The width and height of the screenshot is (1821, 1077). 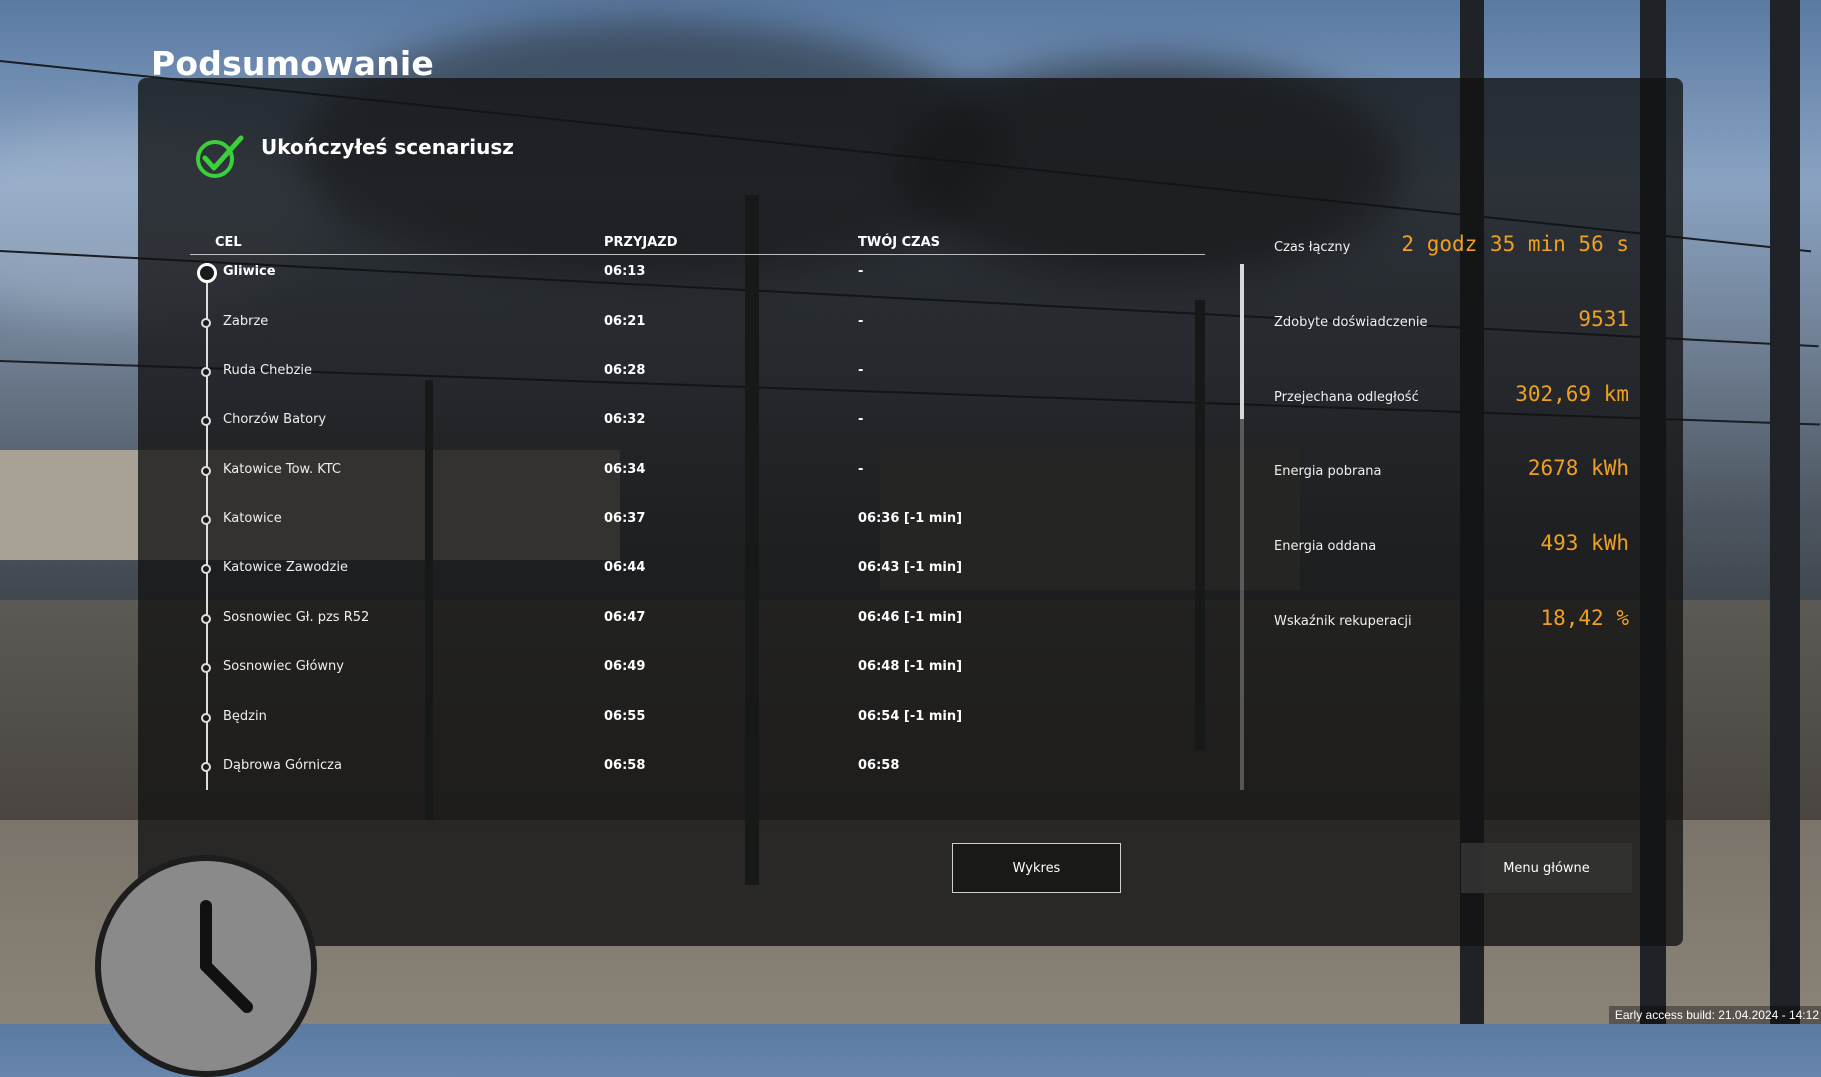 What do you see at coordinates (1584, 543) in the screenshot?
I see `stat-value: 493 kWh` at bounding box center [1584, 543].